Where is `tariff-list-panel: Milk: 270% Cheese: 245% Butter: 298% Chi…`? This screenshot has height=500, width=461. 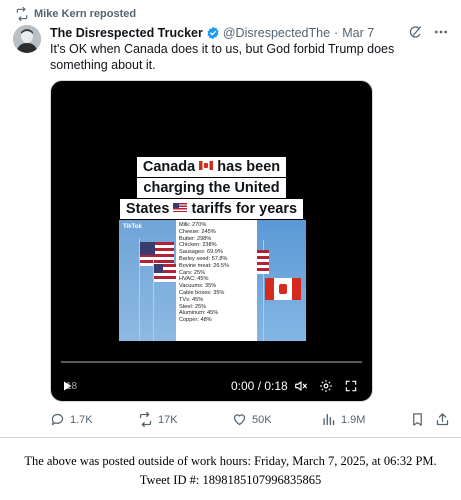 tariff-list-panel: Milk: 270% Cheese: 245% Butter: 298% Chi… is located at coordinates (216, 280).